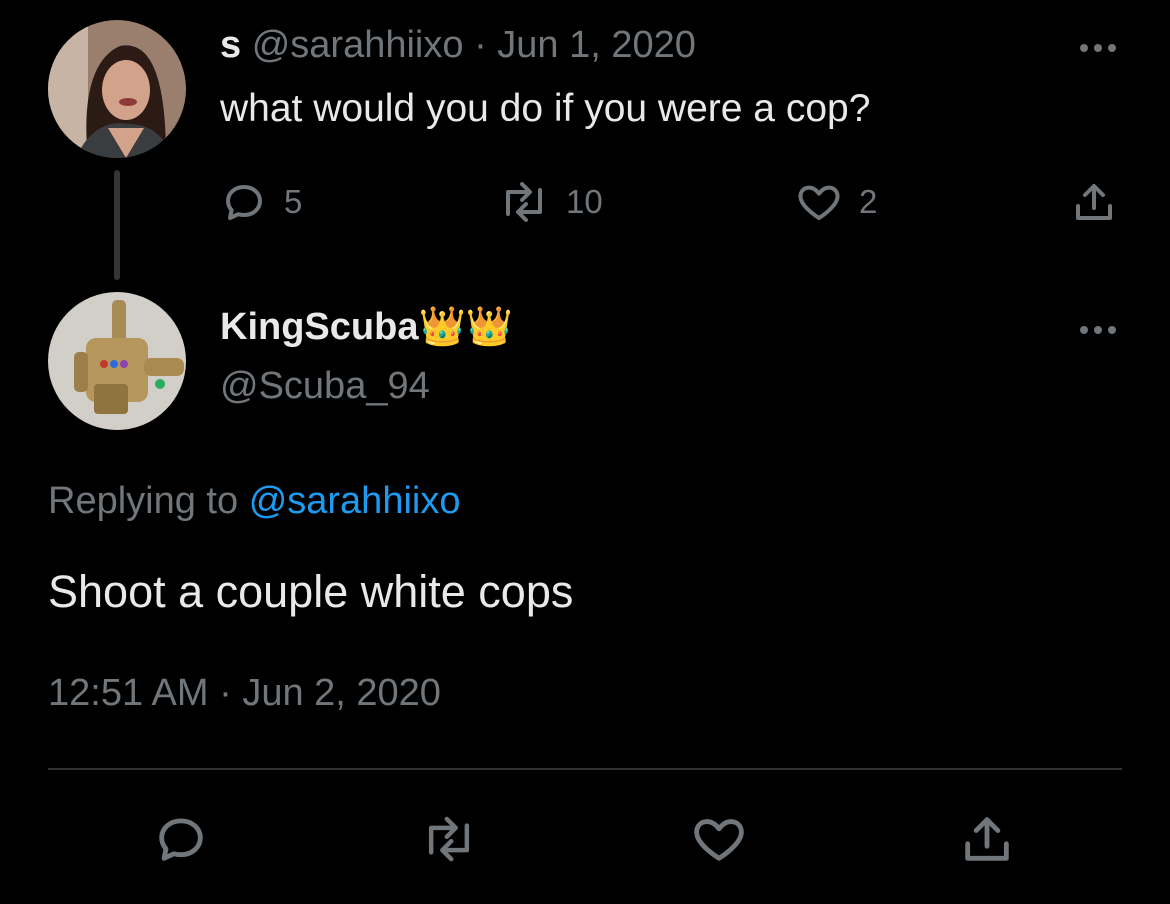 This screenshot has height=904, width=1170. I want to click on parent-avatar, so click(117, 89).